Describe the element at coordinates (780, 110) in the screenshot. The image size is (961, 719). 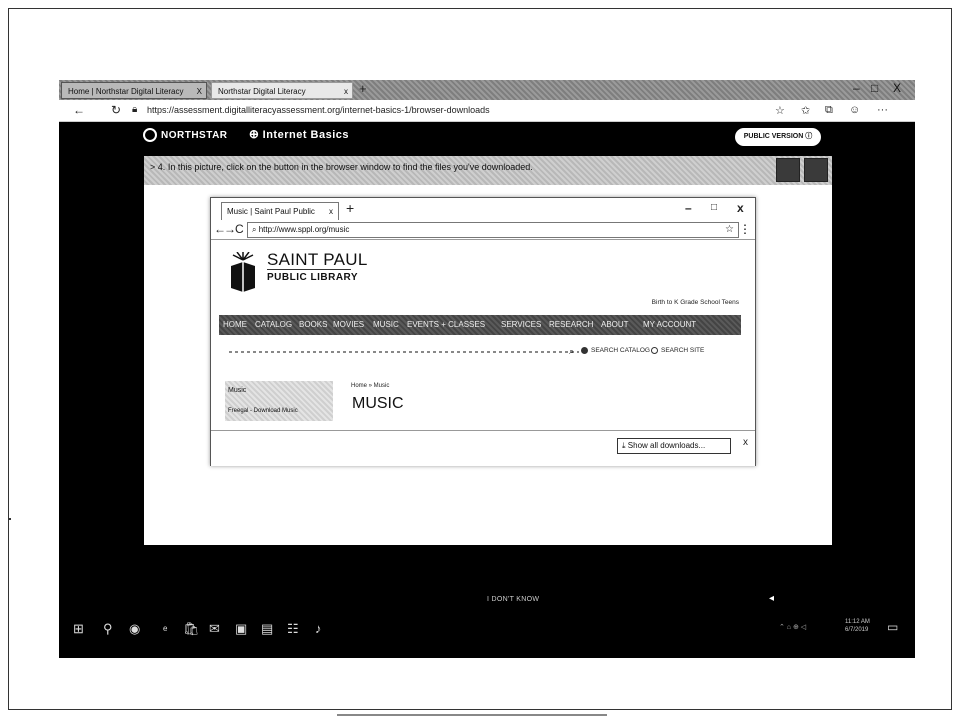
I see `favorite-star-icon: ☆` at that location.